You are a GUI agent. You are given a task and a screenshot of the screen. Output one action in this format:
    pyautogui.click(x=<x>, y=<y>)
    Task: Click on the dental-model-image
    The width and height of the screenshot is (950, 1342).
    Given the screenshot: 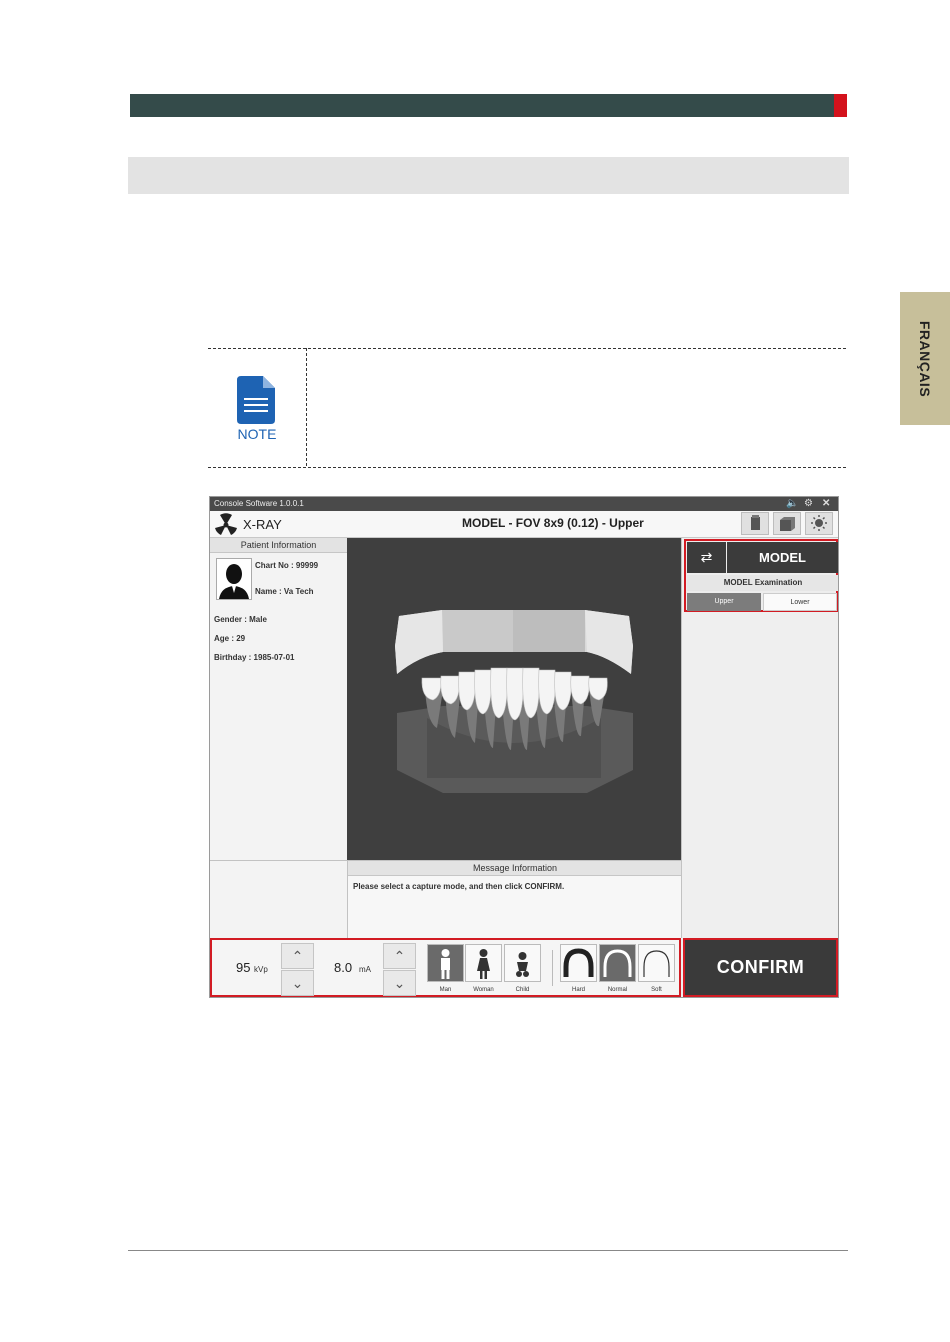 What is the action you would take?
    pyautogui.click(x=514, y=701)
    